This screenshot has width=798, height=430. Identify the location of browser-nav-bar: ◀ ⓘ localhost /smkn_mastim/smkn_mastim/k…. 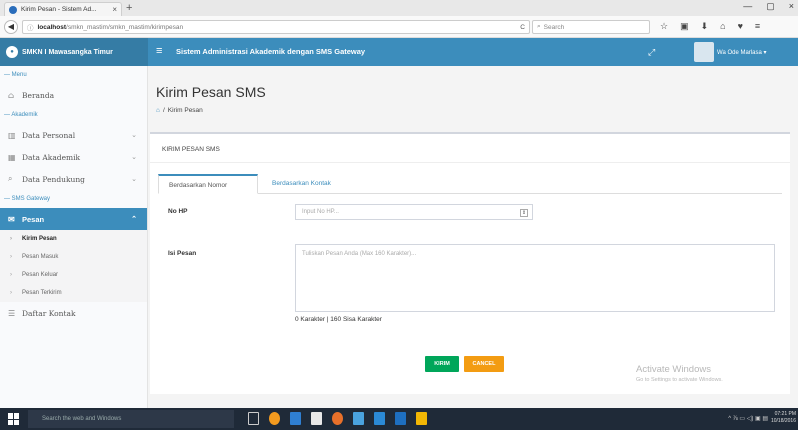
(399, 27).